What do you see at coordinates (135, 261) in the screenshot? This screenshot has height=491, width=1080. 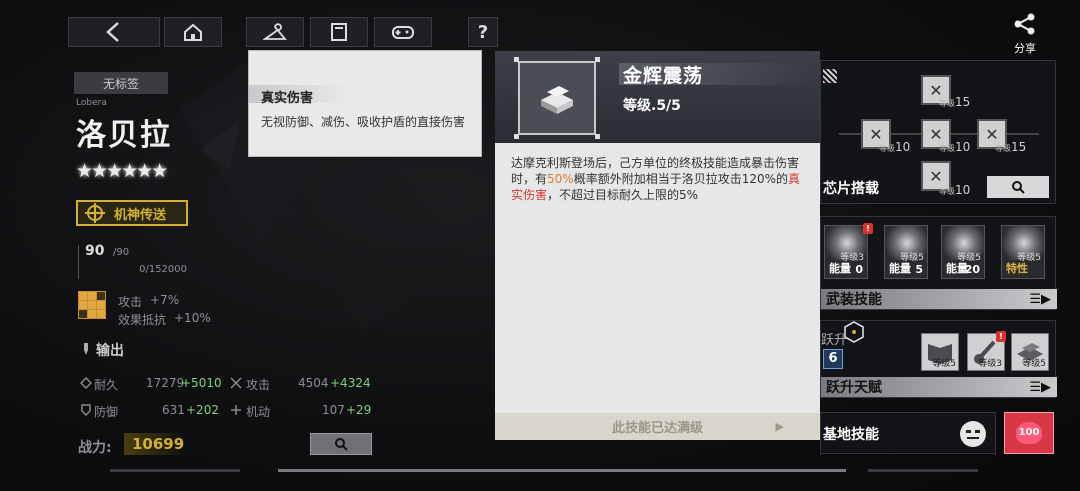 I see `level-block: 90 /90 0/152000` at bounding box center [135, 261].